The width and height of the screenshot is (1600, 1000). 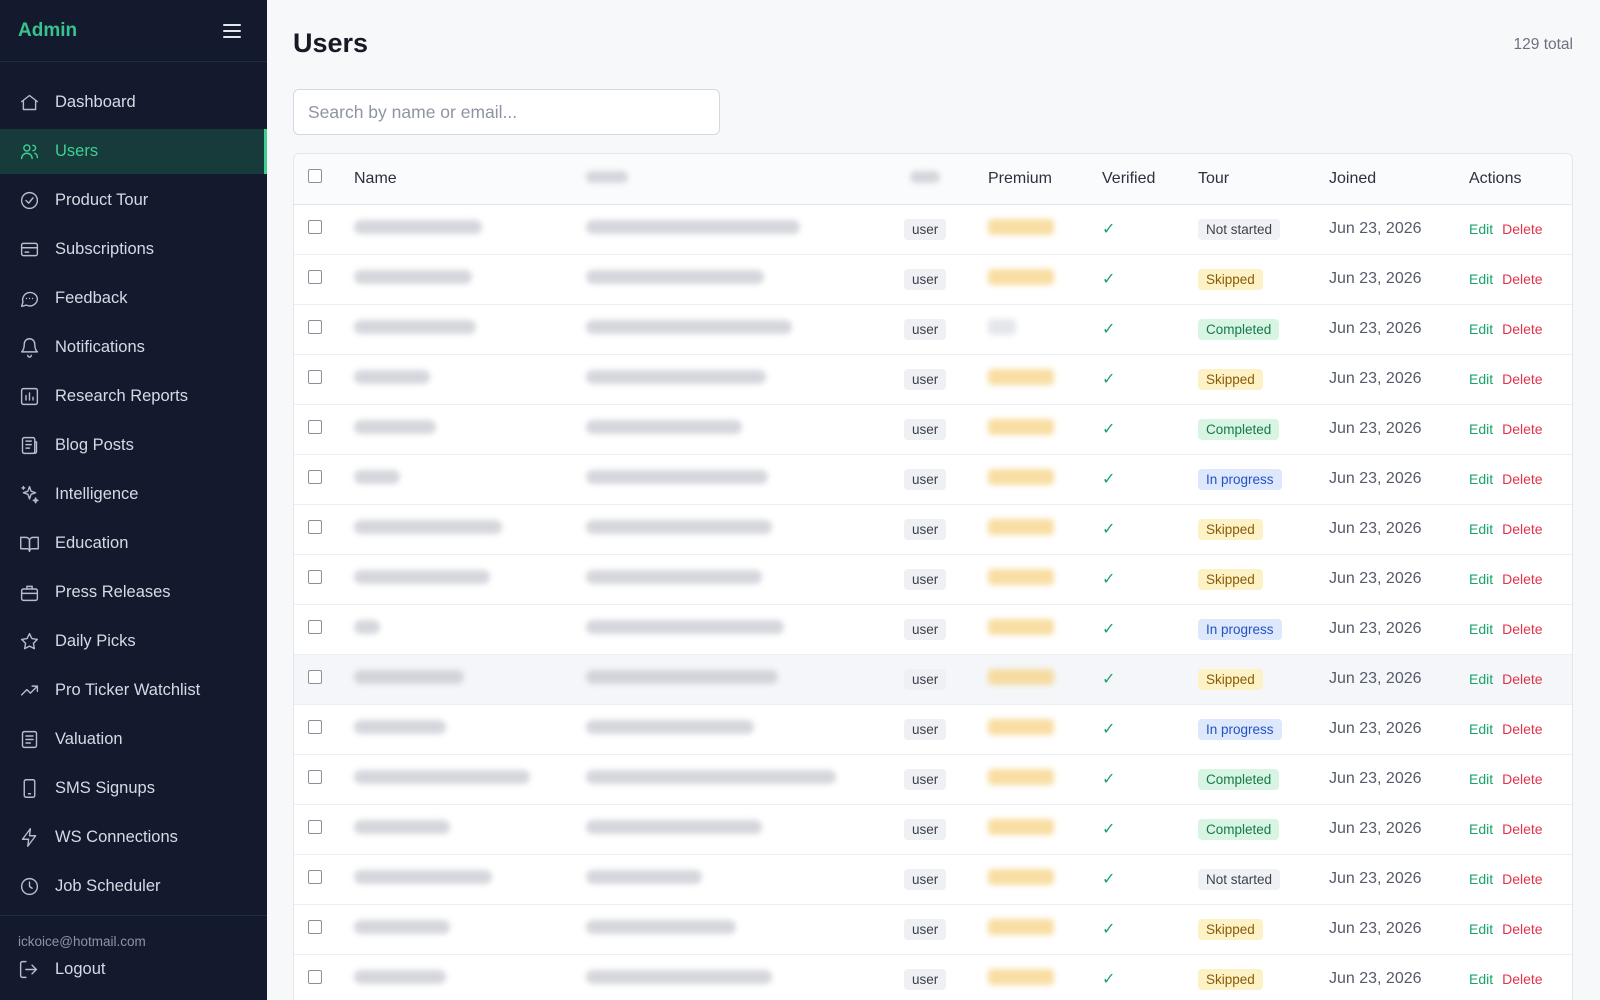 I want to click on user-email-cell, so click(x=745, y=629).